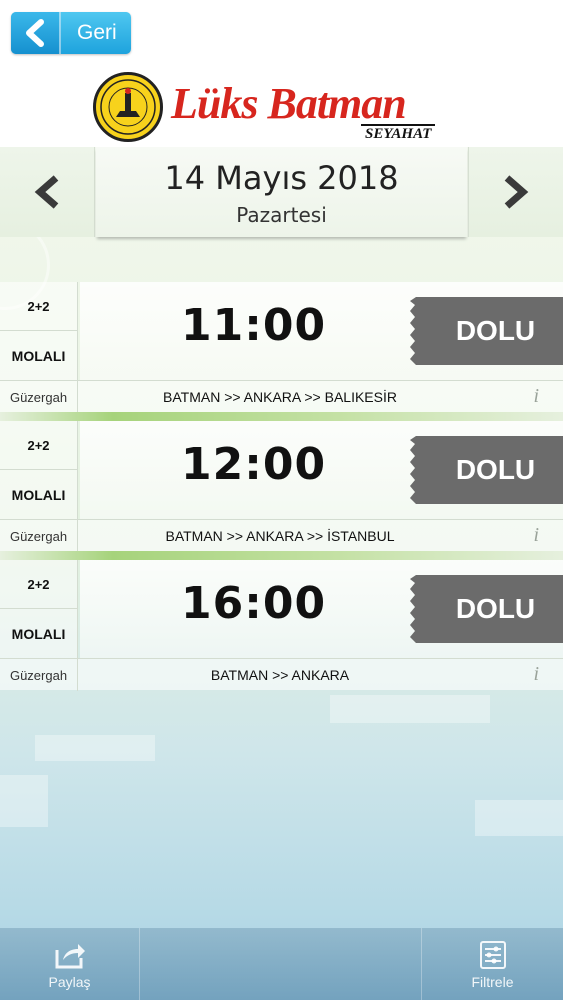  I want to click on brand-seal-icon, so click(128, 107).